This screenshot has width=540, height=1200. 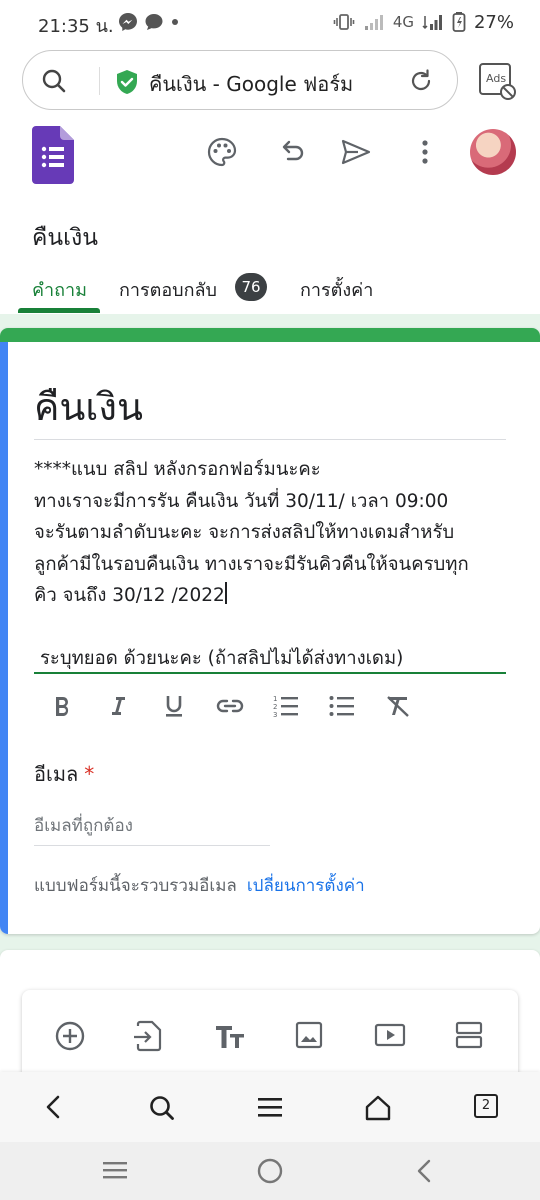 I want to click on signal-weak-icon, so click(x=373, y=22).